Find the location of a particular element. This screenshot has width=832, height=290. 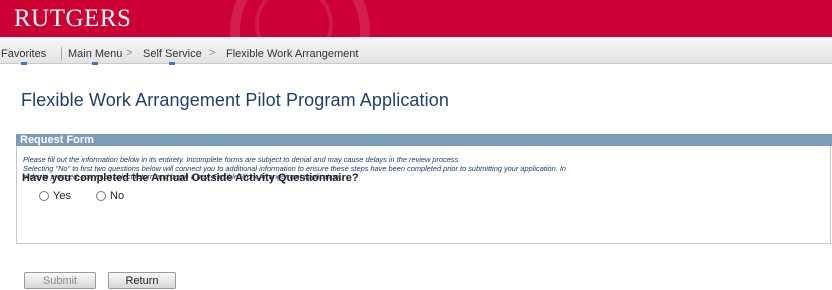

rutgers-logo: RUTGERS is located at coordinates (72, 19).